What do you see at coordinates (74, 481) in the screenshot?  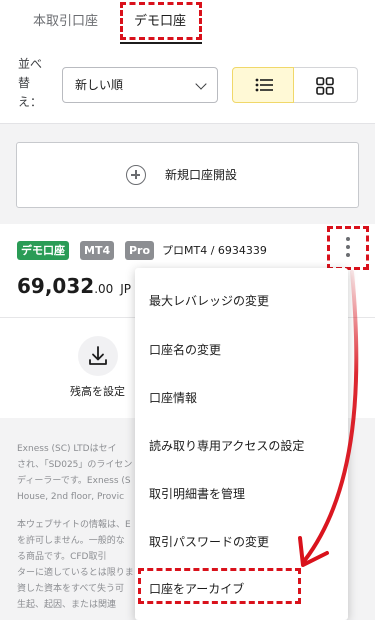 I see `footer-line: ディーラーです。Exness (S` at bounding box center [74, 481].